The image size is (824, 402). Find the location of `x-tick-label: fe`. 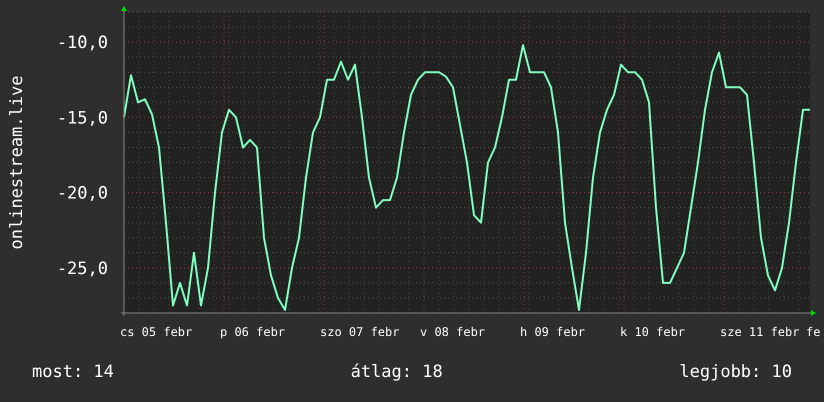

x-tick-label: fe is located at coordinates (813, 332).